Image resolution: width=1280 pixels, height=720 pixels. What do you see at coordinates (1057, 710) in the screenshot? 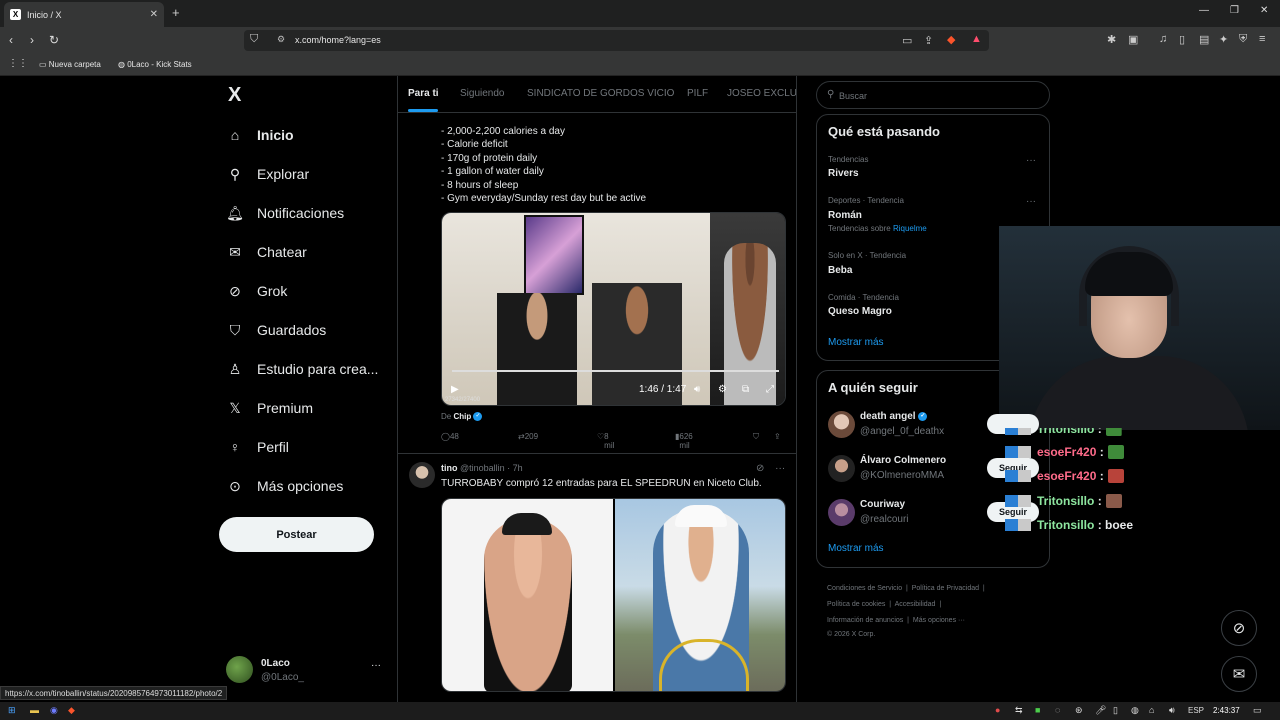
I see `tray-icon: ◌` at bounding box center [1057, 710].